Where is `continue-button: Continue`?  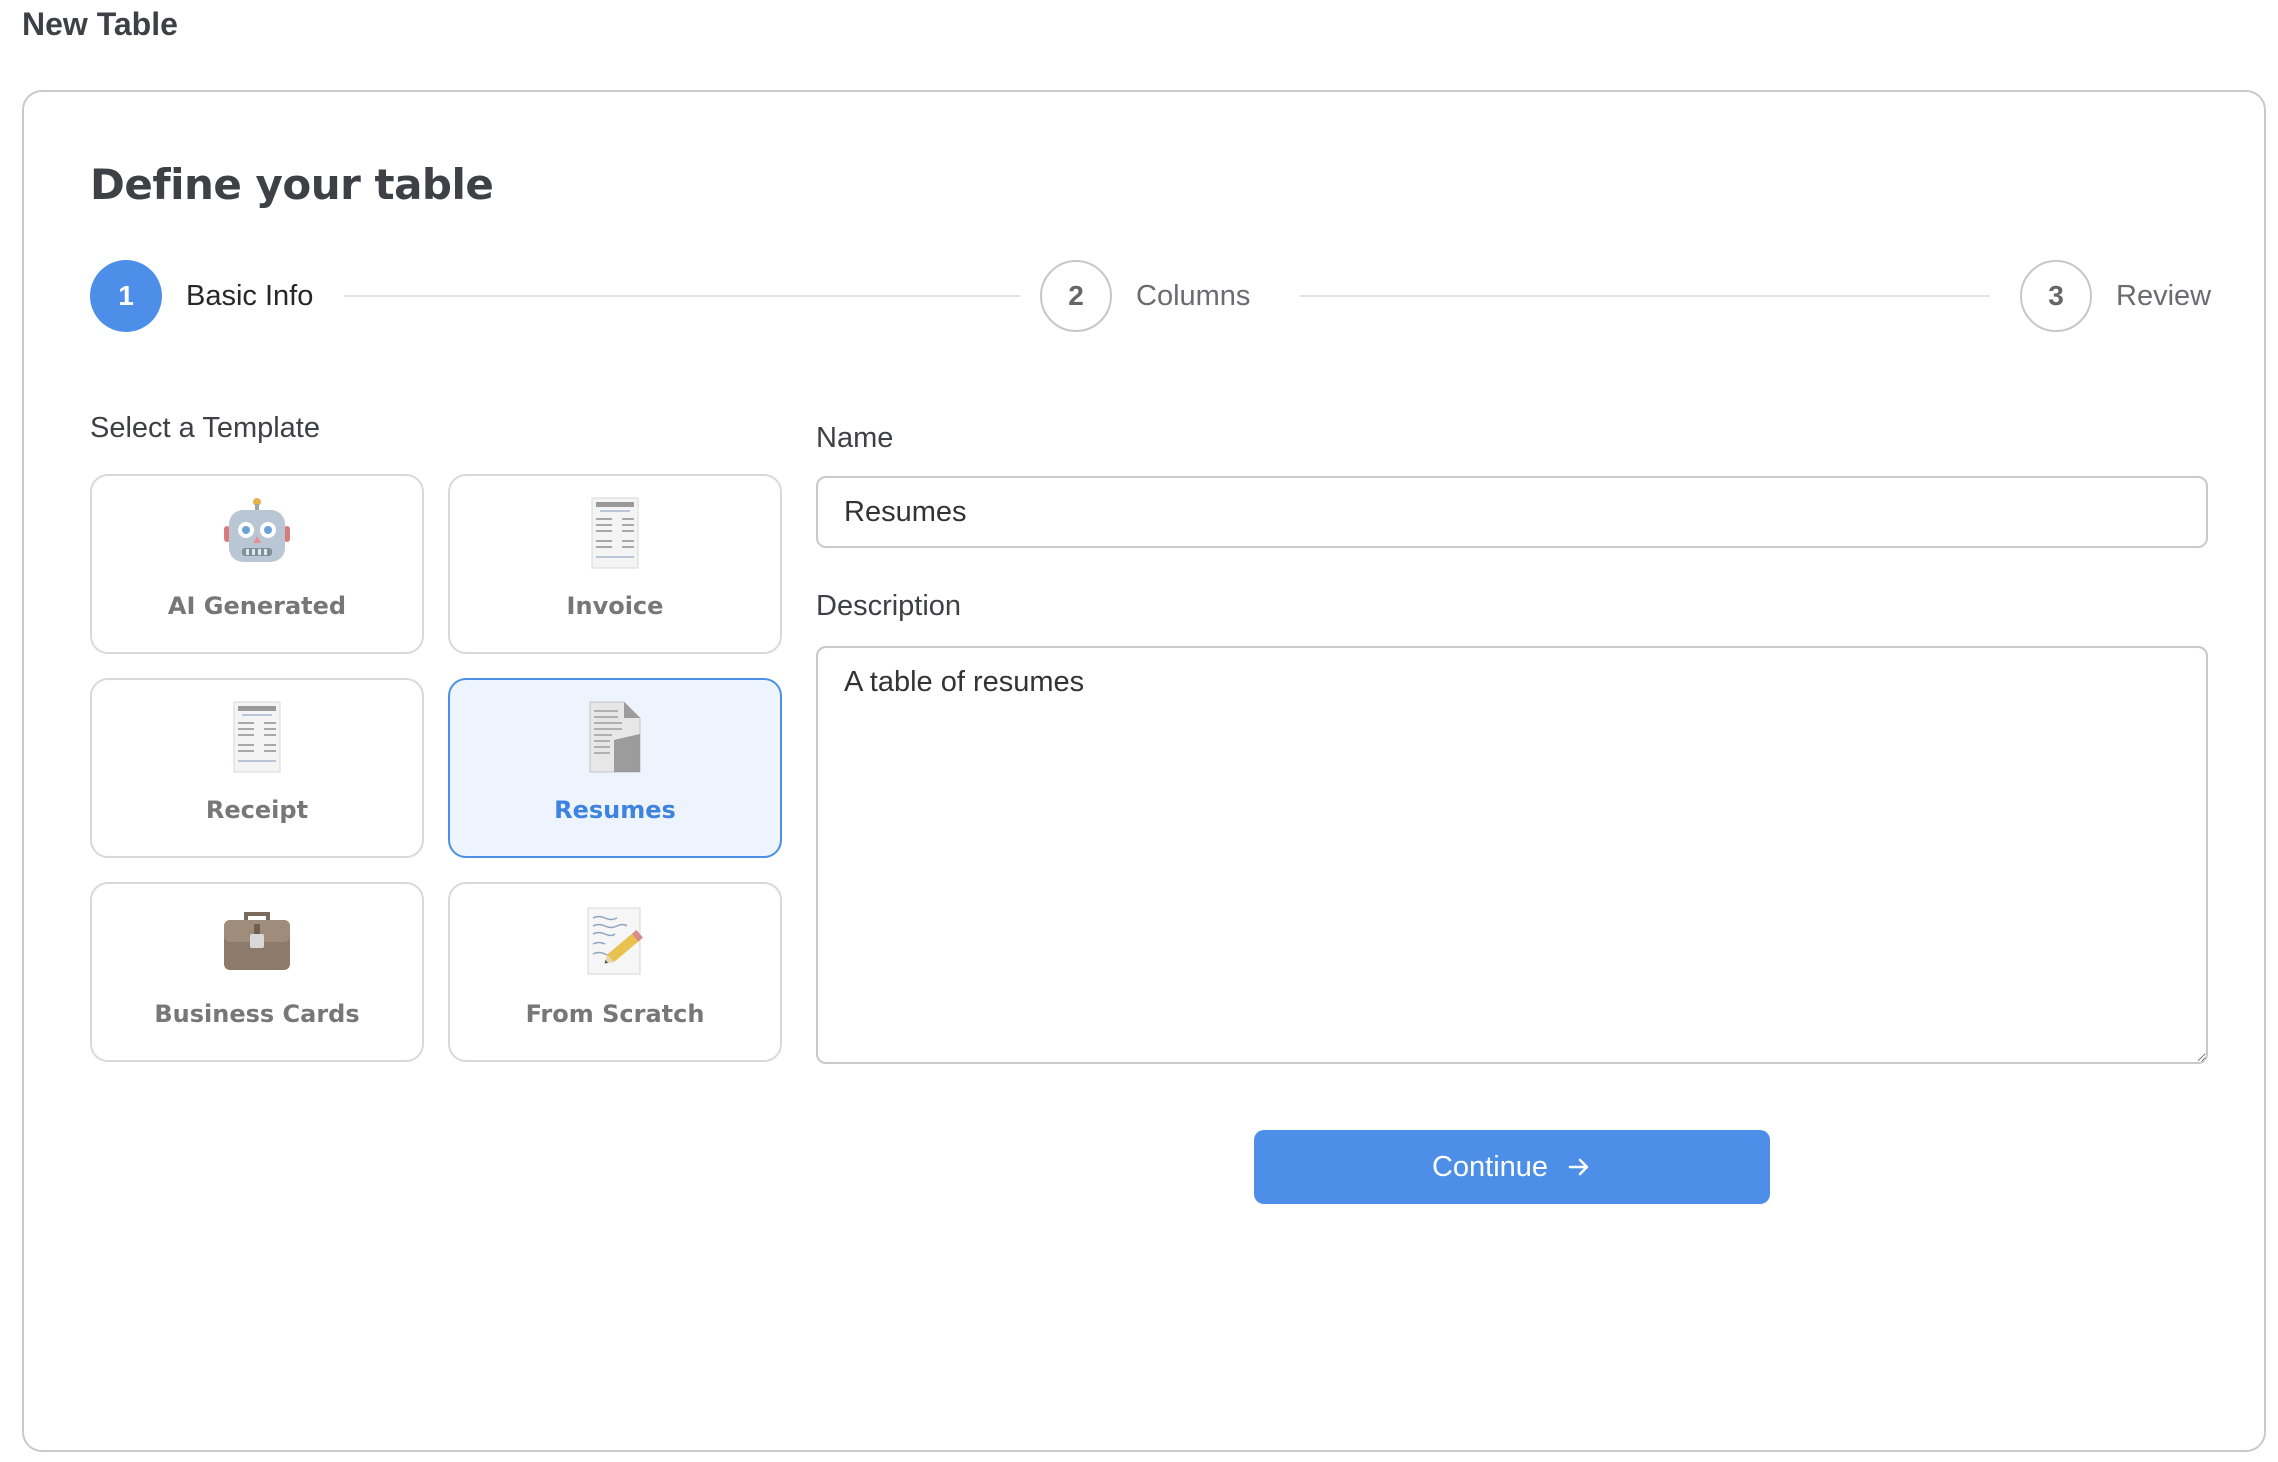
continue-button: Continue is located at coordinates (1512, 1167).